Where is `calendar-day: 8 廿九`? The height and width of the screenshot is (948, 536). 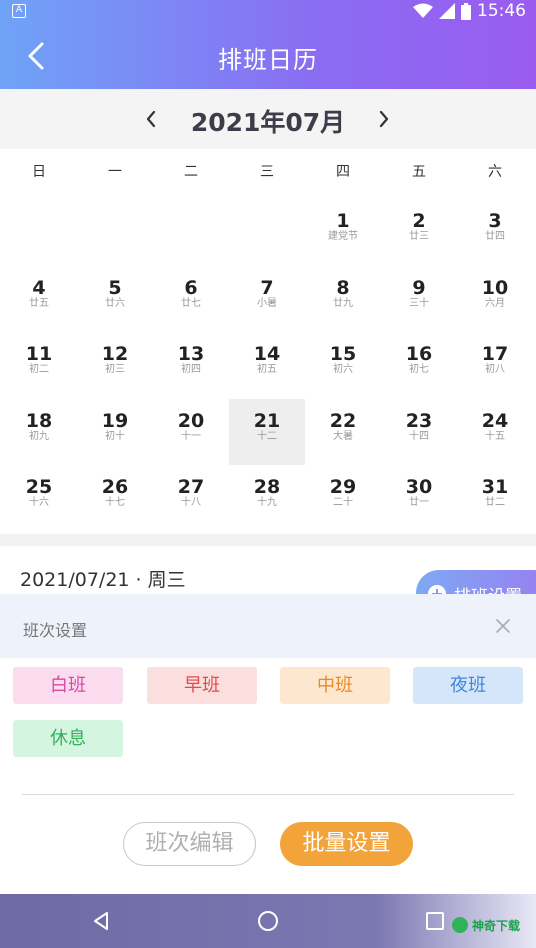 calendar-day: 8 廿九 is located at coordinates (343, 299).